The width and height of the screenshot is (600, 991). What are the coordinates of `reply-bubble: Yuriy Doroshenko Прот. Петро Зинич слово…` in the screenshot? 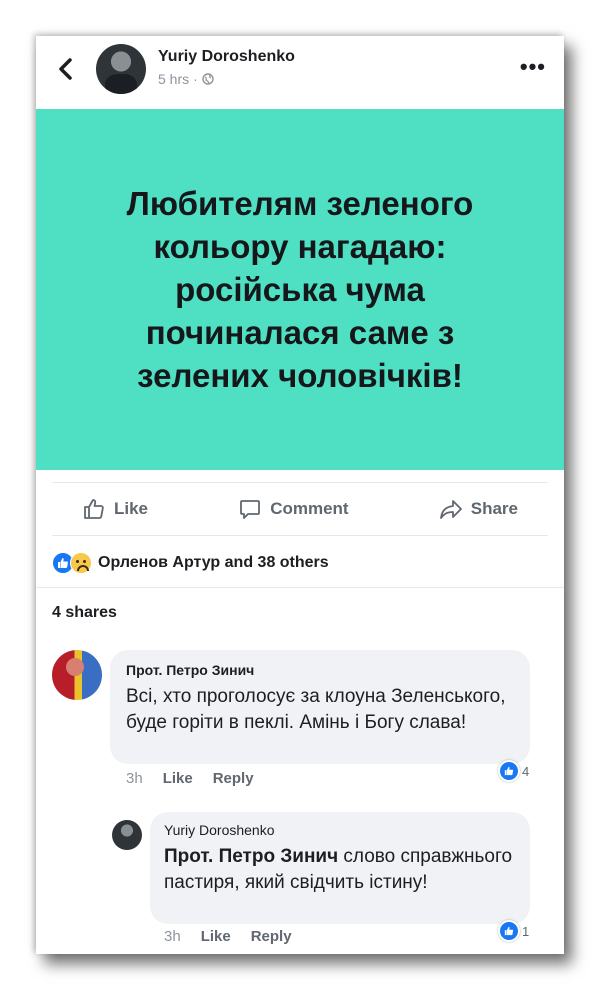 It's located at (340, 868).